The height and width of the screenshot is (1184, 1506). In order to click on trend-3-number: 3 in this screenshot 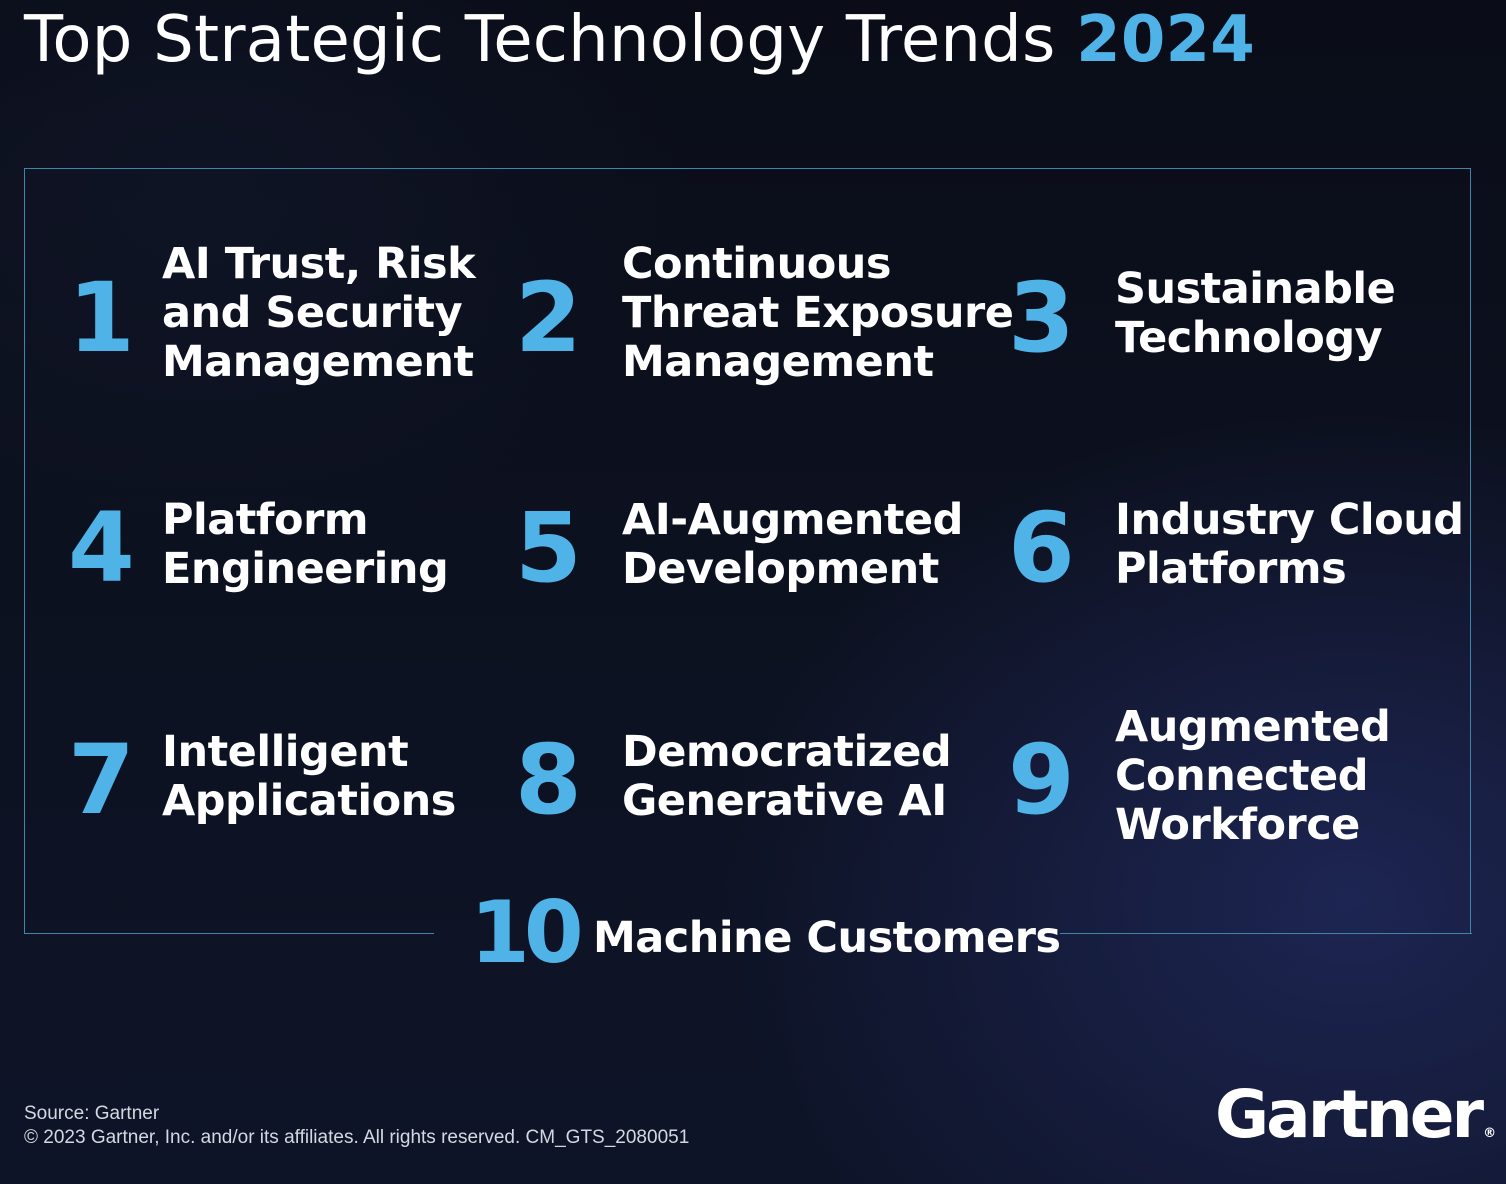, I will do `click(1041, 318)`.